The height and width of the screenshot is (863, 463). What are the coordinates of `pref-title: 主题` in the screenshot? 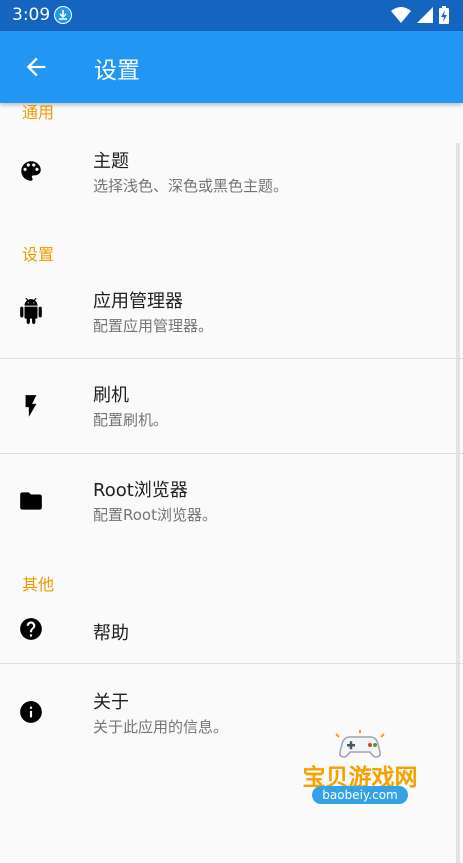 It's located at (111, 161).